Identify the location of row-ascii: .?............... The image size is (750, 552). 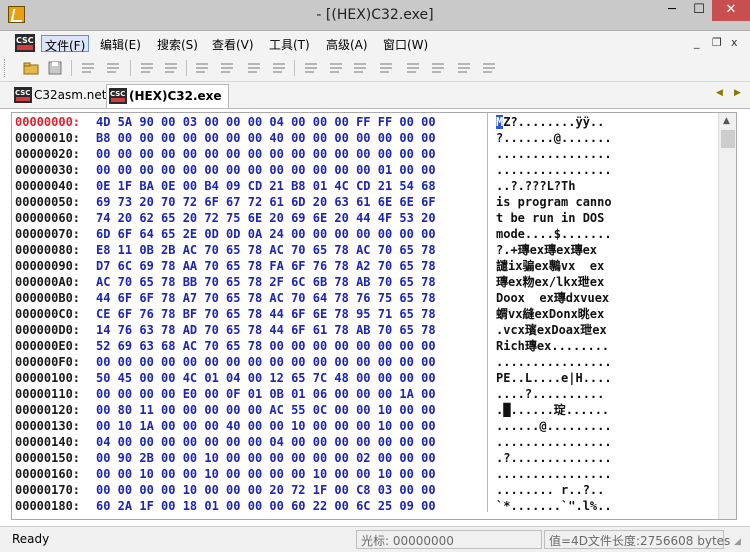
(554, 458).